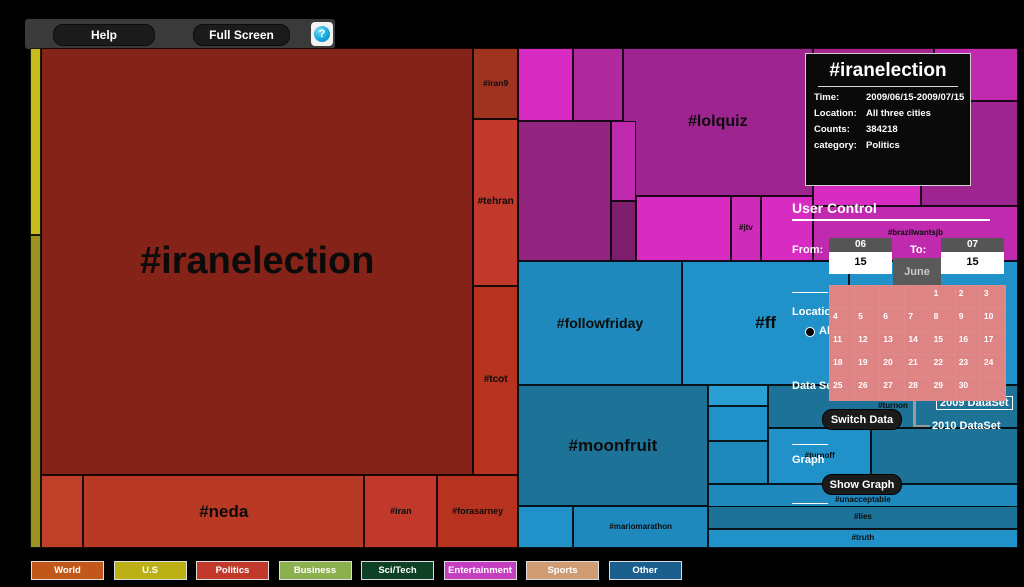  What do you see at coordinates (917, 389) in the screenshot?
I see `calendar-day-cell: 28` at bounding box center [917, 389].